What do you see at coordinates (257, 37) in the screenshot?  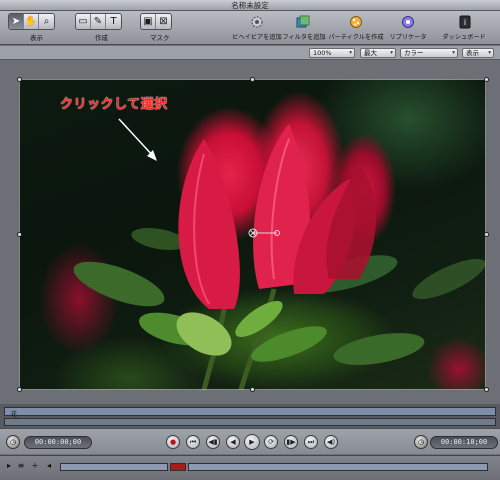 I see `add-behavior-label: ビヘイビアを追加` at bounding box center [257, 37].